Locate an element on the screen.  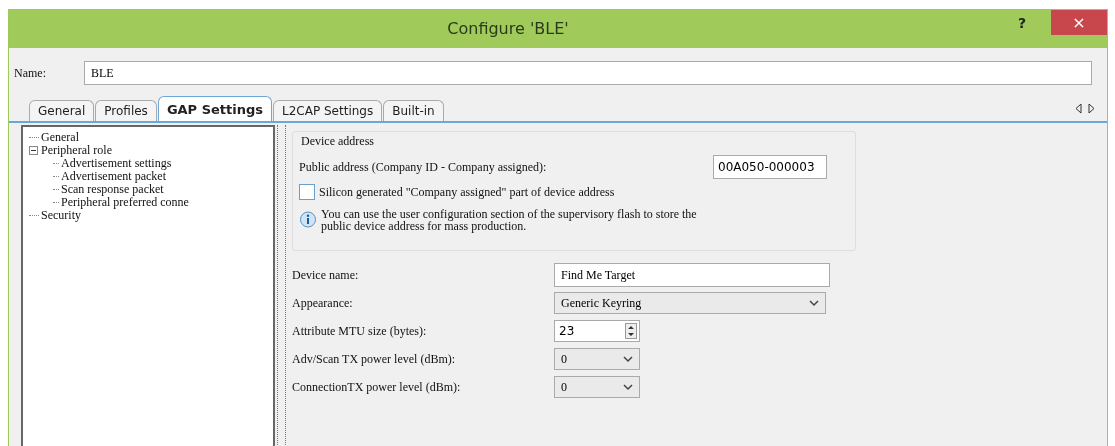
tree-item: Advertisement packet is located at coordinates (113, 176).